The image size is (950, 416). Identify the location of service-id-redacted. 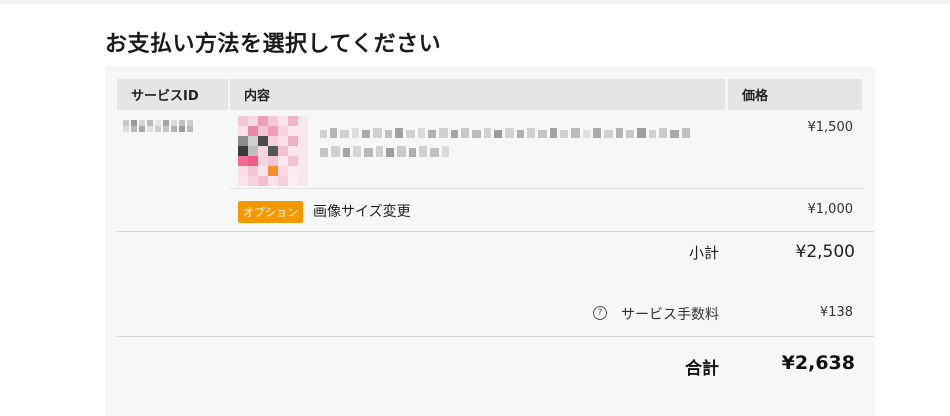
(158, 126).